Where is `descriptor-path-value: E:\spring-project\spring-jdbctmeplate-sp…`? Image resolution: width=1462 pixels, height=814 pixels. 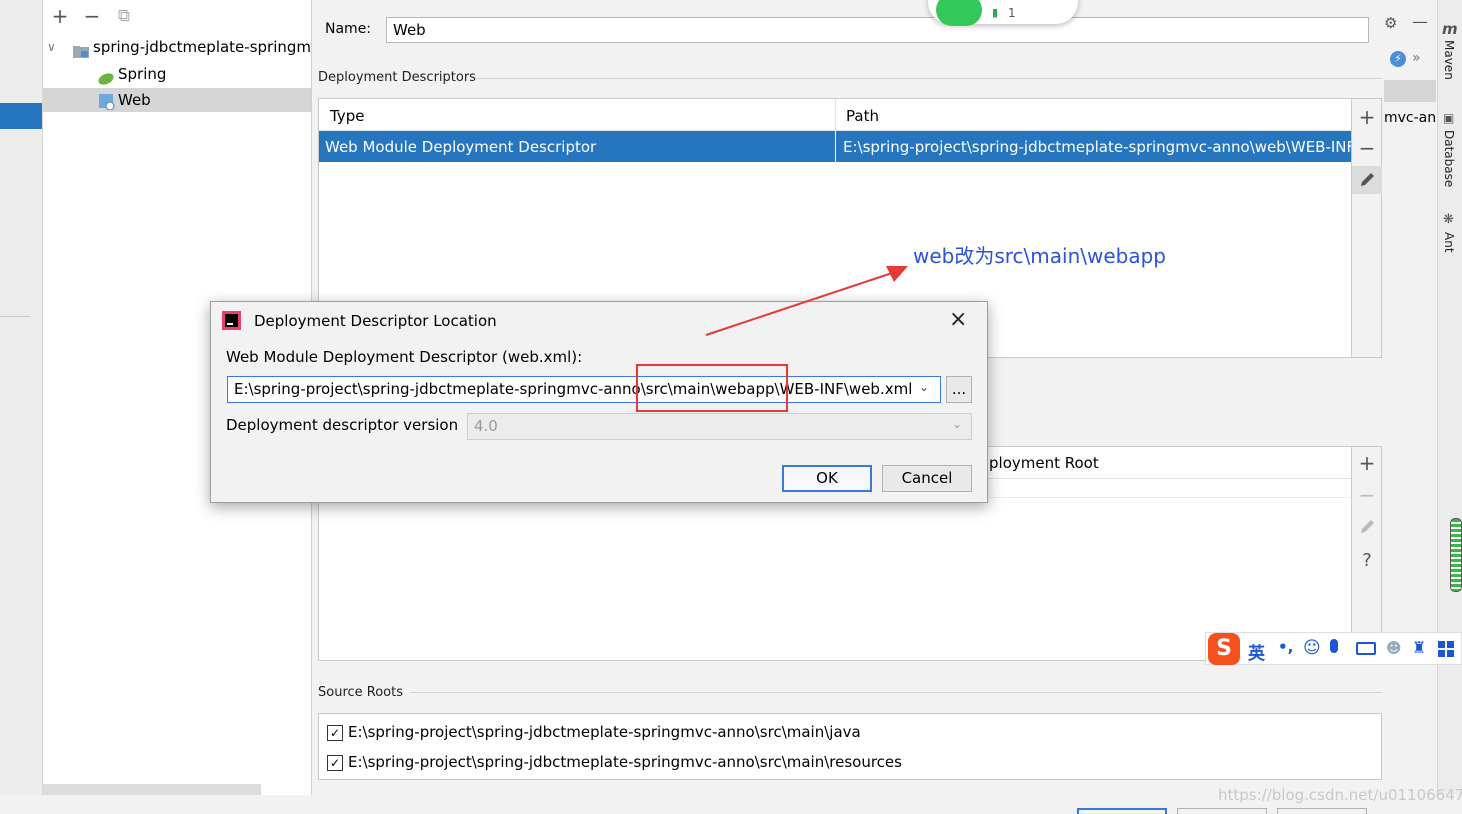
descriptor-path-value: E:\spring-project\spring-jdbctmeplate-sp… is located at coordinates (573, 389).